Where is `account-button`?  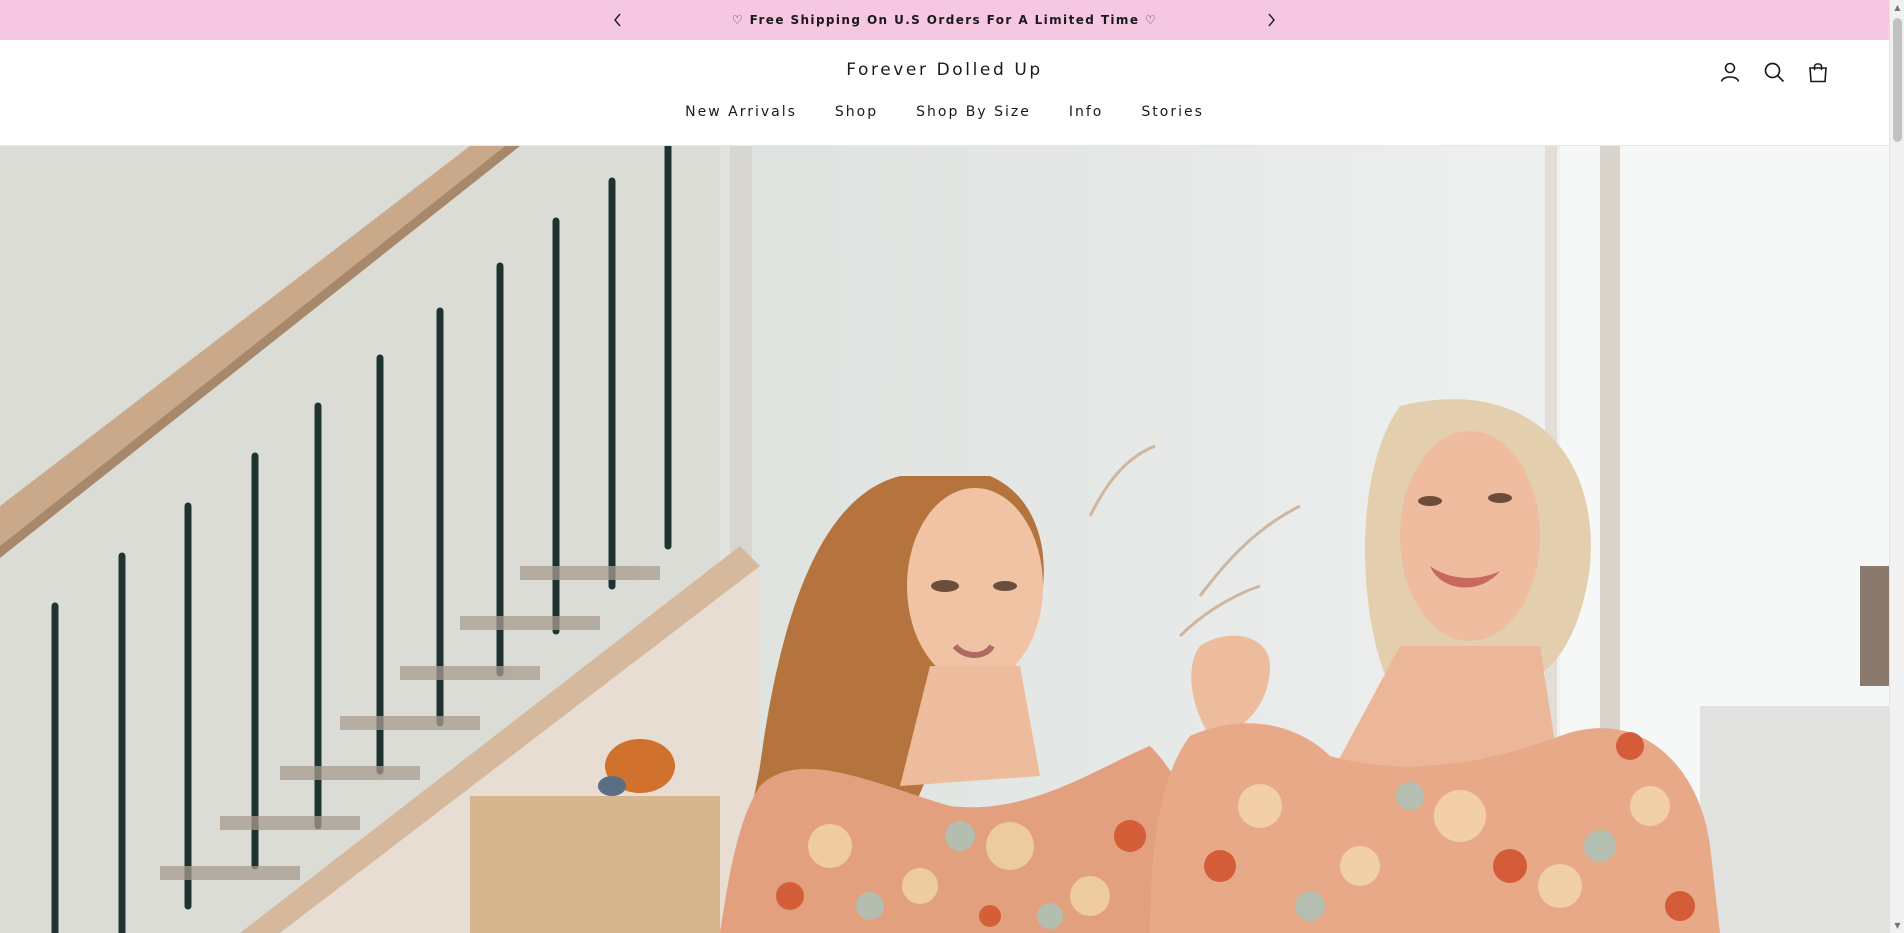
account-button is located at coordinates (1729, 71).